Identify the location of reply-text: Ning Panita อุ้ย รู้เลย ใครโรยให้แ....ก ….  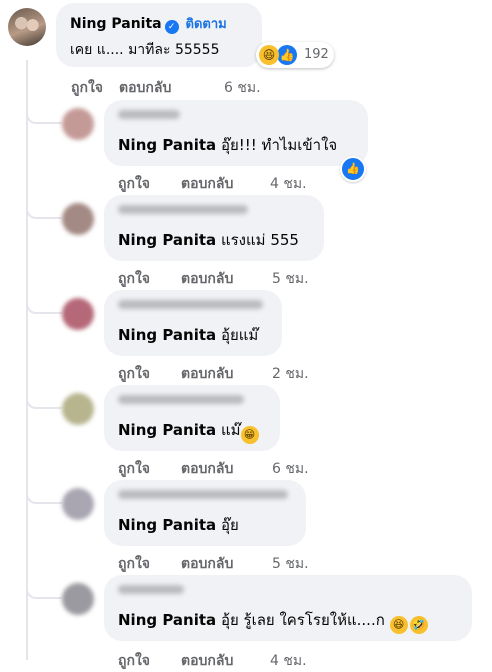
(273, 621).